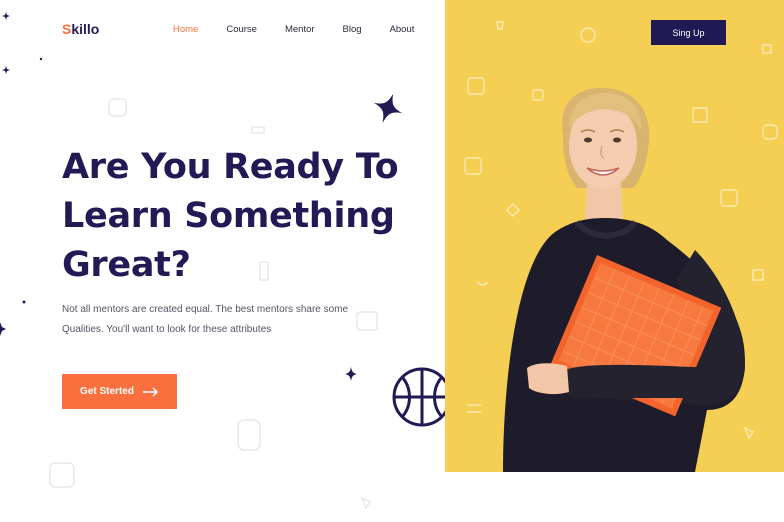  Describe the element at coordinates (185, 29) in the screenshot. I see `nav-home: Home` at that location.